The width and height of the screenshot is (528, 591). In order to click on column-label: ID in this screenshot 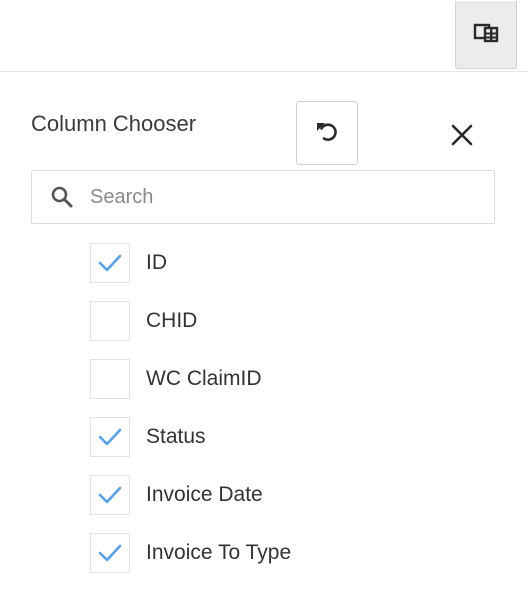, I will do `click(156, 262)`.